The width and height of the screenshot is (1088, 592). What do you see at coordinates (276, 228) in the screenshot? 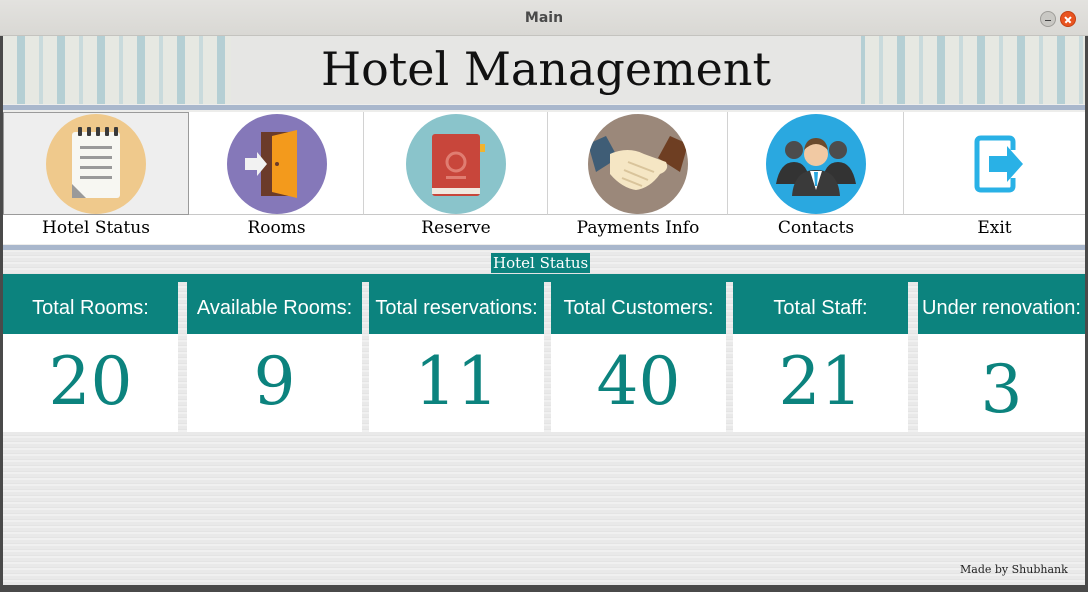
I see `nav-label: Rooms` at bounding box center [276, 228].